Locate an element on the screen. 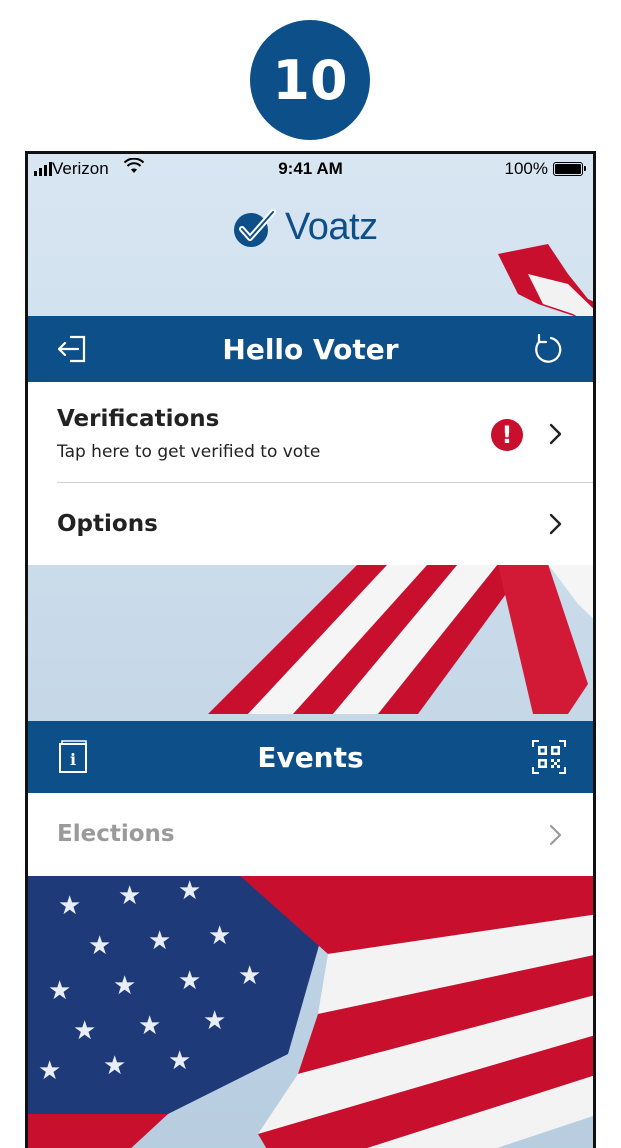 The width and height of the screenshot is (621, 1148). verifications-title: Verifications is located at coordinates (138, 419).